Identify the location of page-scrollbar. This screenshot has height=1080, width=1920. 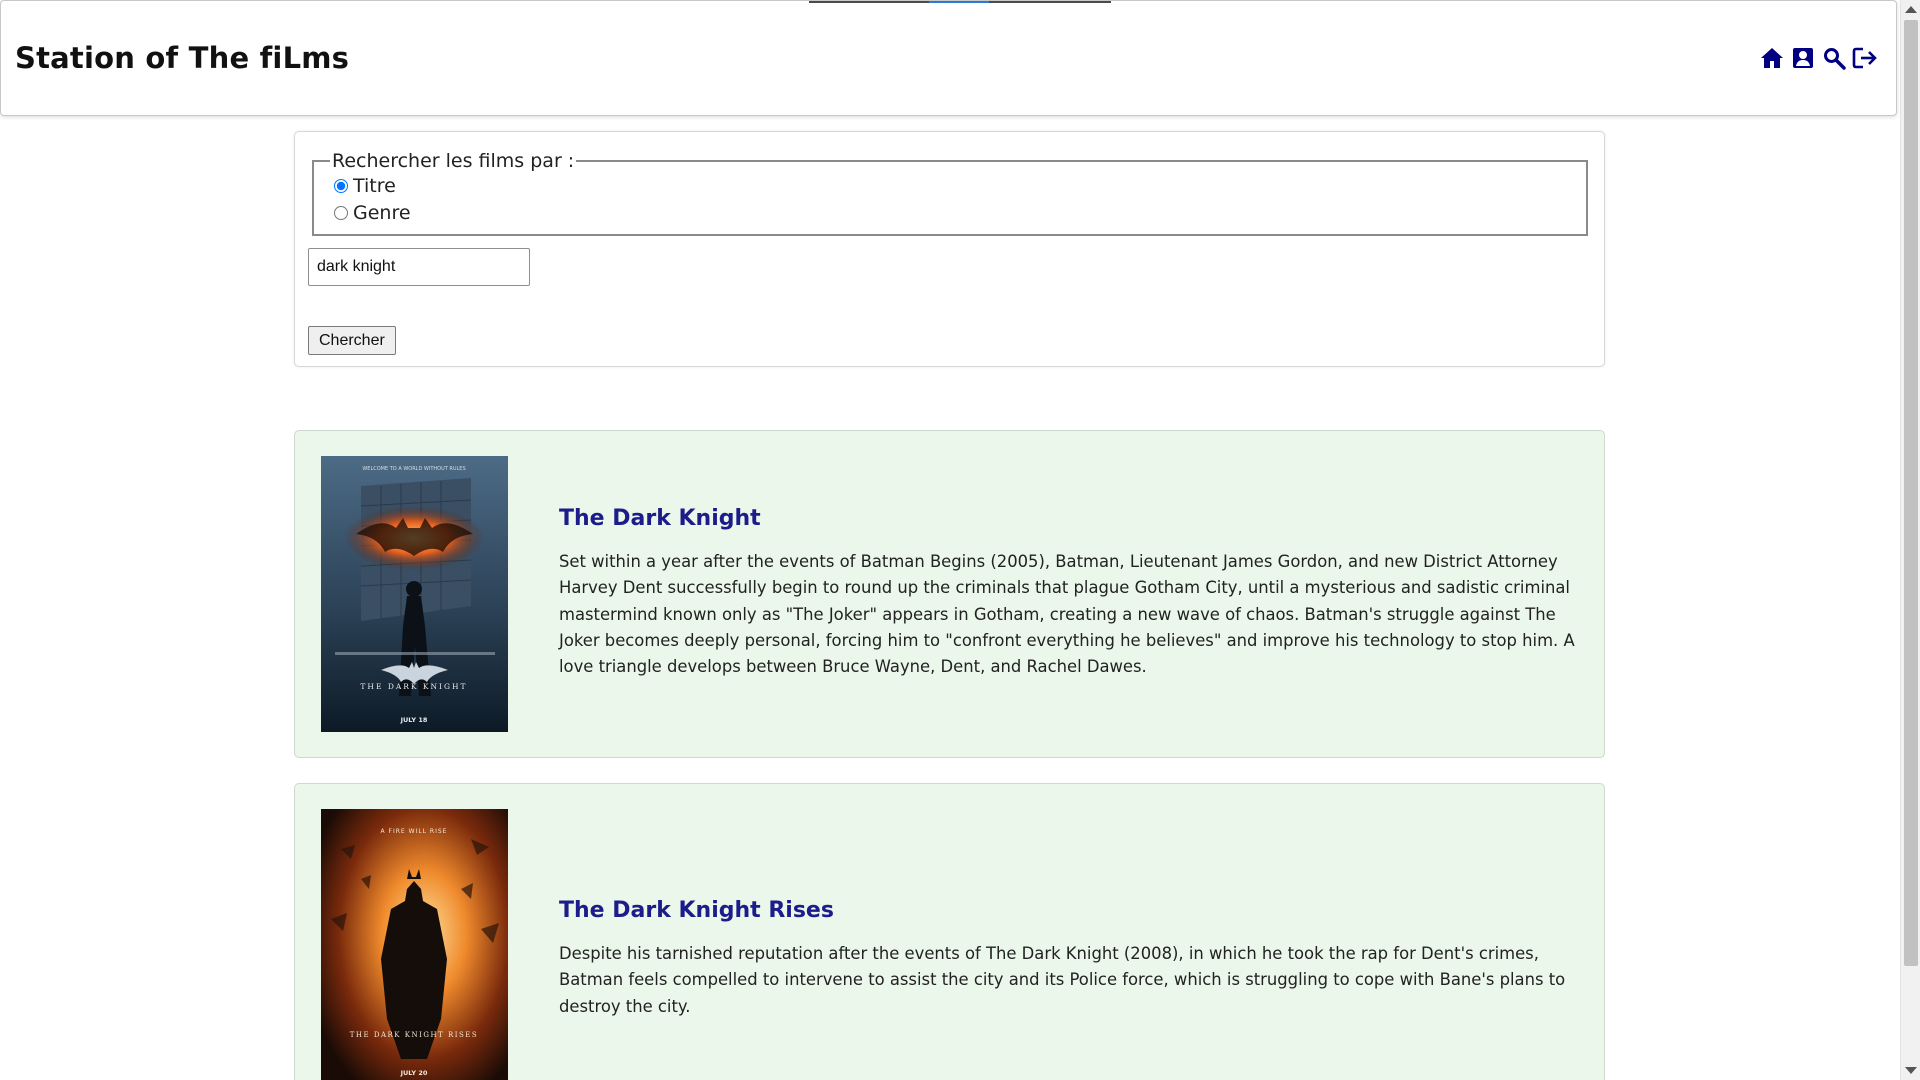
(1910, 540).